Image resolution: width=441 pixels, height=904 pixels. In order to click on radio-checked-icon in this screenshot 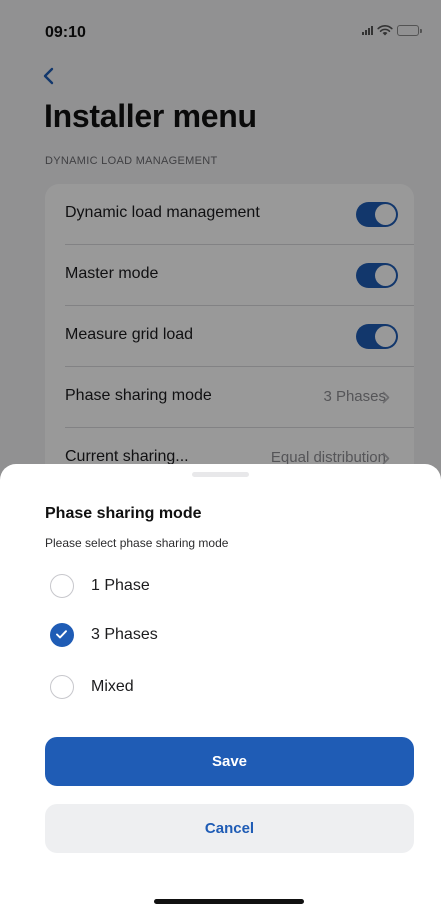, I will do `click(62, 635)`.